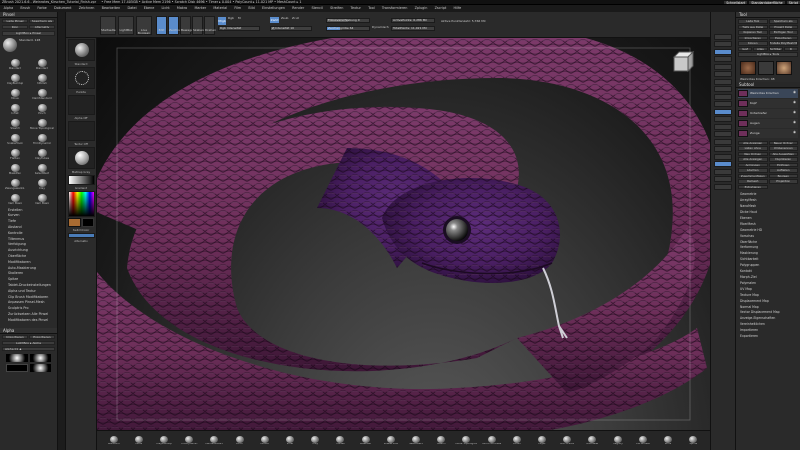 This screenshot has width=800, height=450. Describe the element at coordinates (114, 440) in the screenshot. I see `shelf-brush: Standard` at that location.